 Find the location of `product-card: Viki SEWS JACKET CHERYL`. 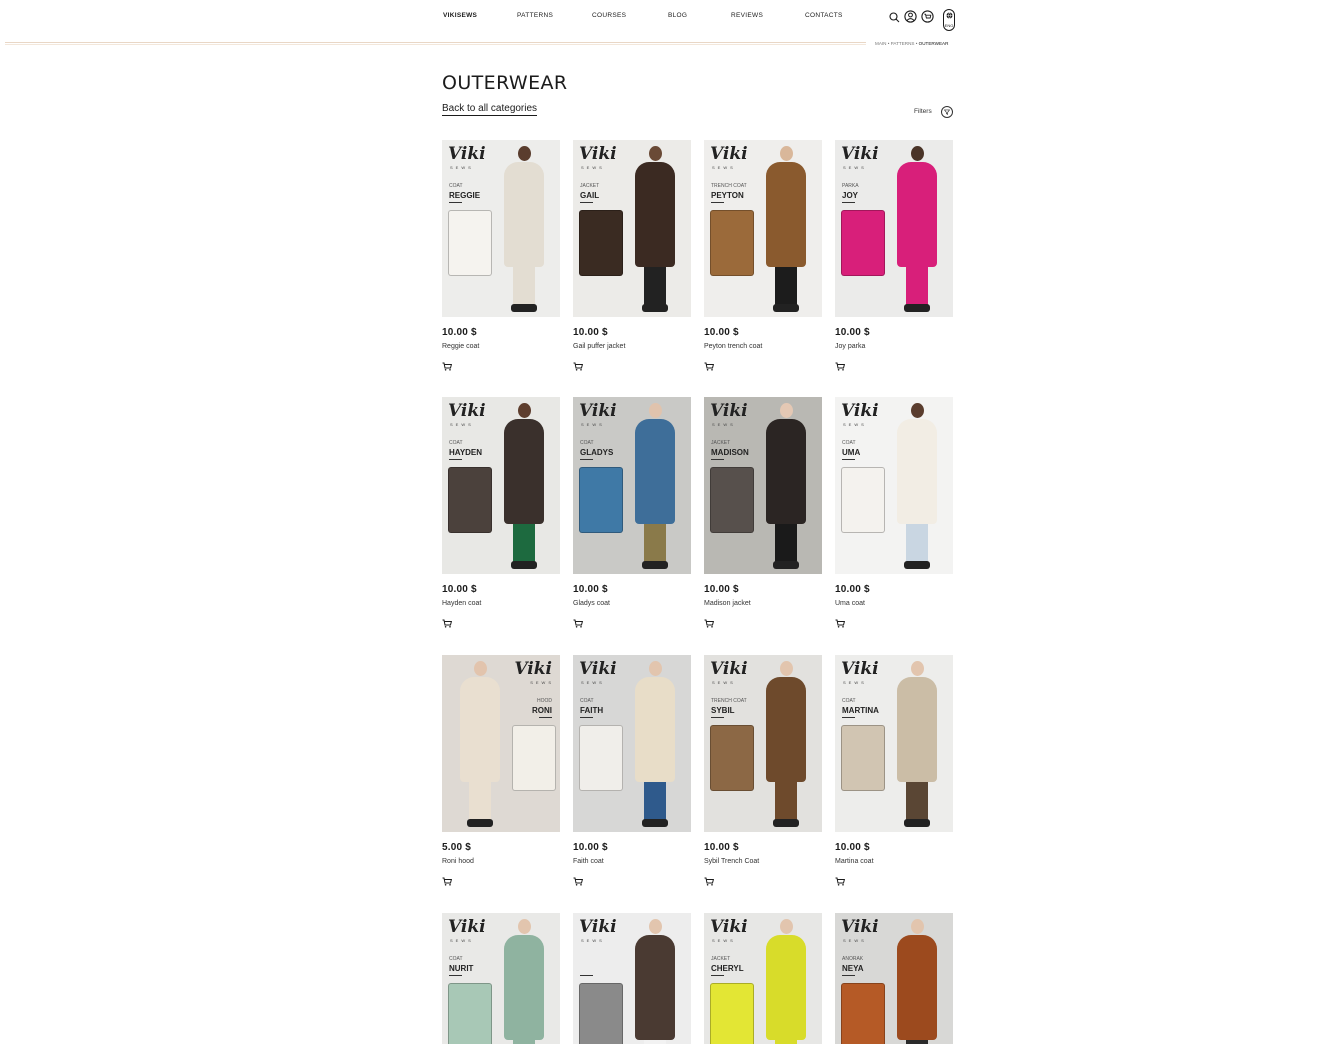

product-card: Viki SEWS JACKET CHERYL is located at coordinates (763, 978).